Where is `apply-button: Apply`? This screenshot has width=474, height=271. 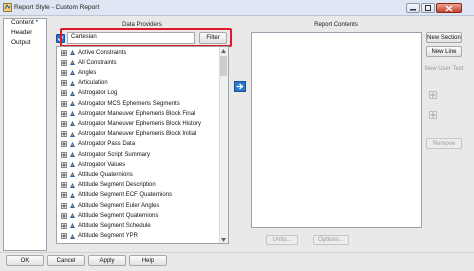 apply-button: Apply is located at coordinates (107, 260).